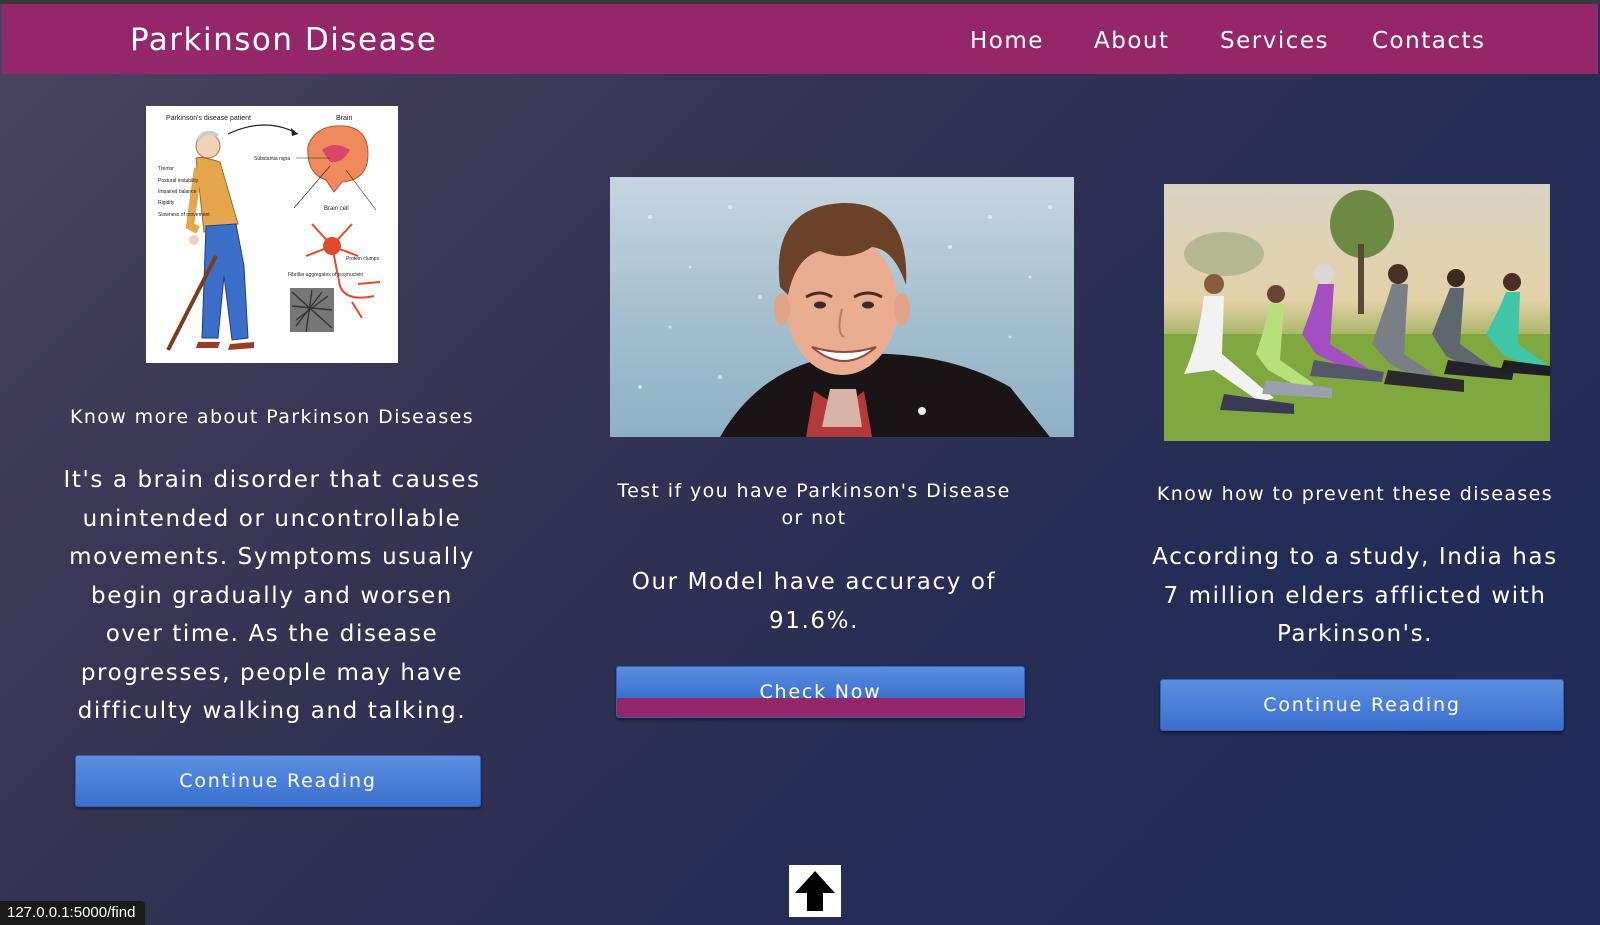 The image size is (1600, 925). Describe the element at coordinates (814, 601) in the screenshot. I see `card-body-test: Our Model have accuracy of 91.6%.` at that location.